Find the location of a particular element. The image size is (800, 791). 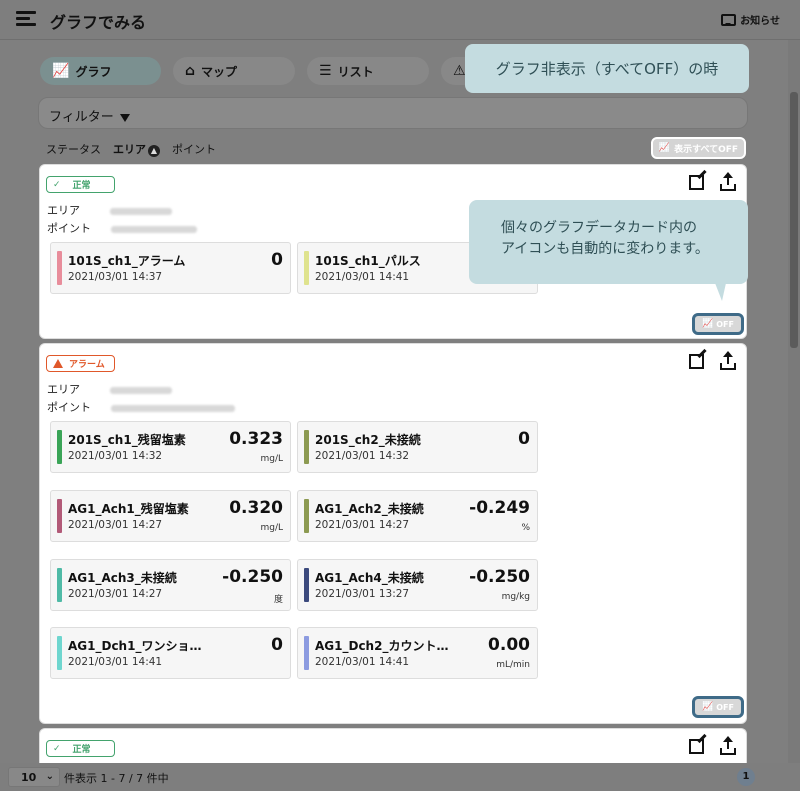

data-tile: AG1_Ach3_未接続 2021/03/01 14:27 -0.250 度 is located at coordinates (170, 585).